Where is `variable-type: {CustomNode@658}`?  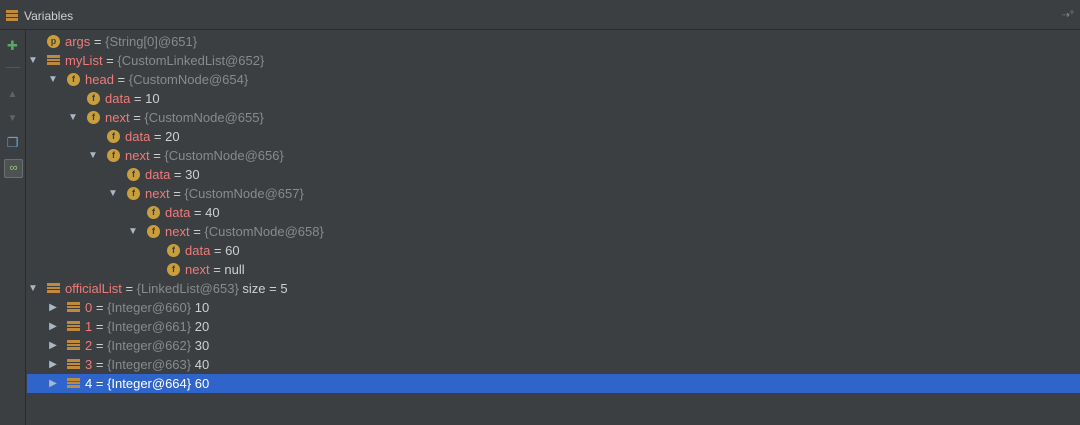
variable-type: {CustomNode@658} is located at coordinates (264, 231).